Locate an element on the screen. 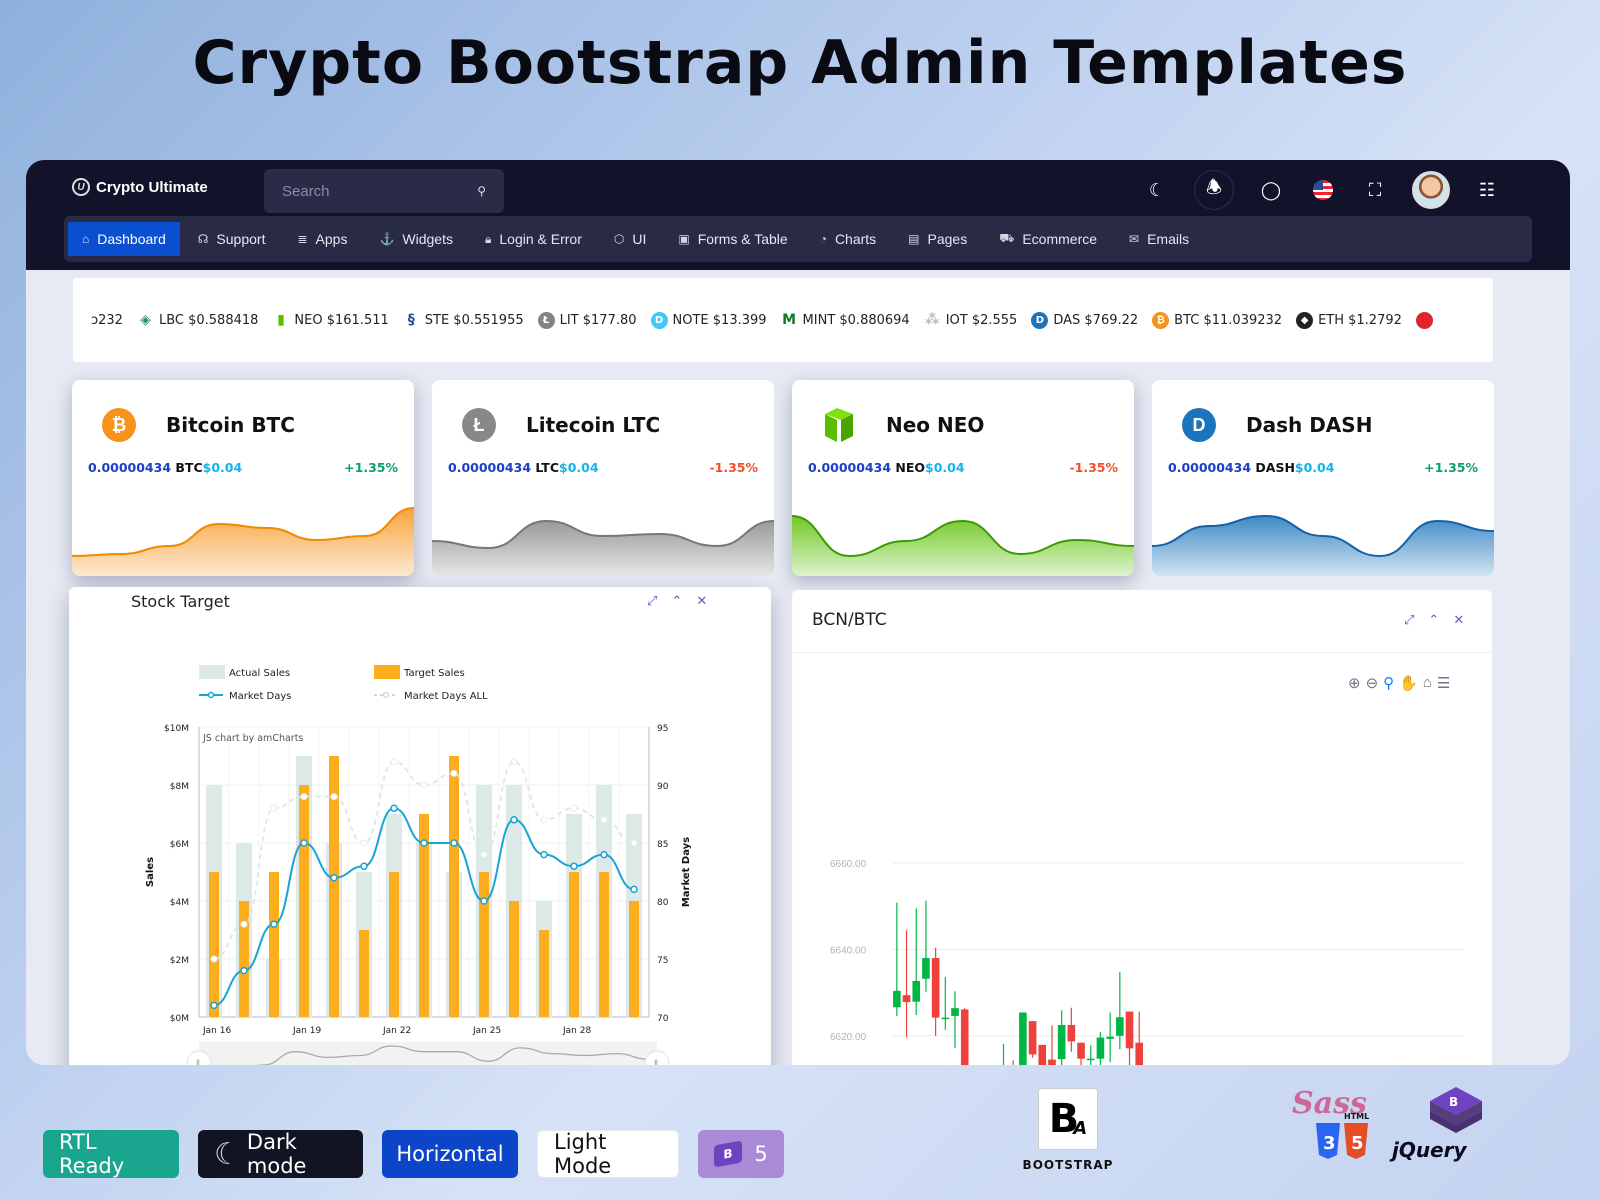  legend-item: Market Days is located at coordinates (245, 696).